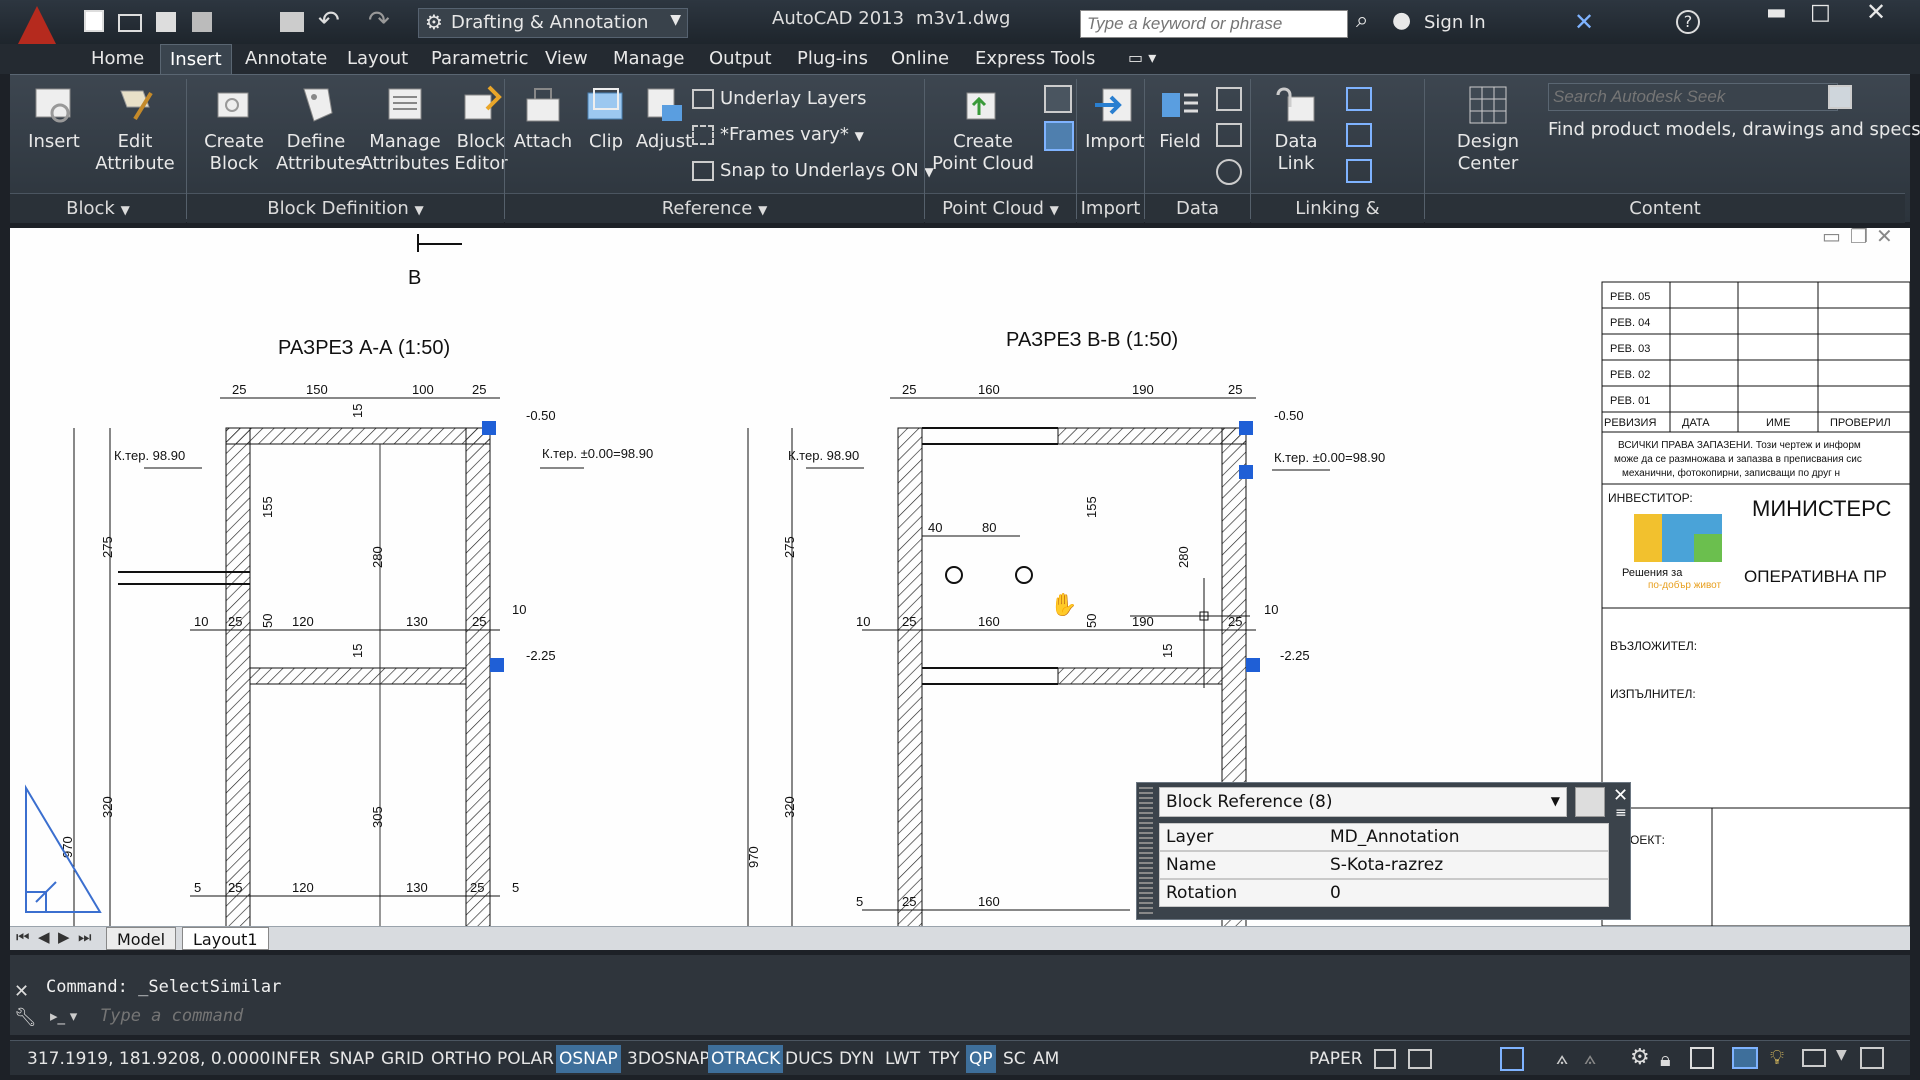 This screenshot has width=1920, height=1080. What do you see at coordinates (479, 59) in the screenshot?
I see `tab-parametric: Parametric` at bounding box center [479, 59].